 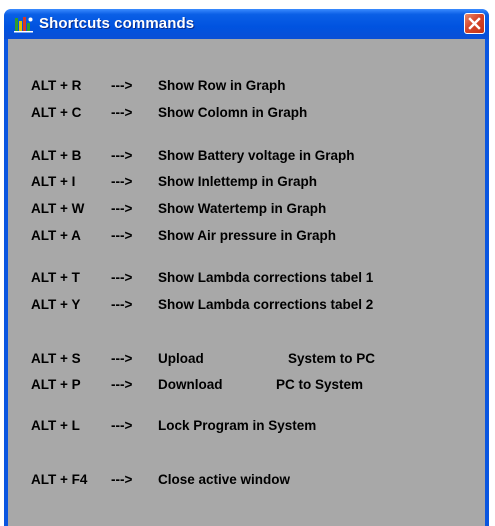 What do you see at coordinates (59, 479) in the screenshot?
I see `shortcut-key: ALT + F4` at bounding box center [59, 479].